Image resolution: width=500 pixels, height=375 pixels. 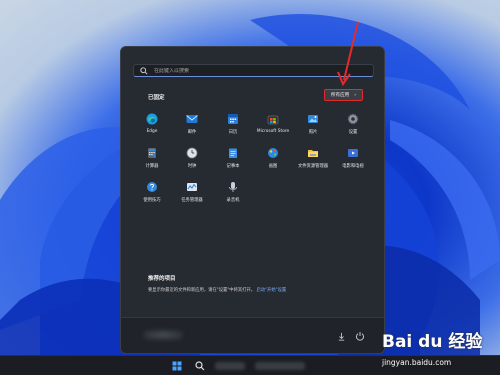 What do you see at coordinates (152, 153) in the screenshot?
I see `calculator-icon` at bounding box center [152, 153].